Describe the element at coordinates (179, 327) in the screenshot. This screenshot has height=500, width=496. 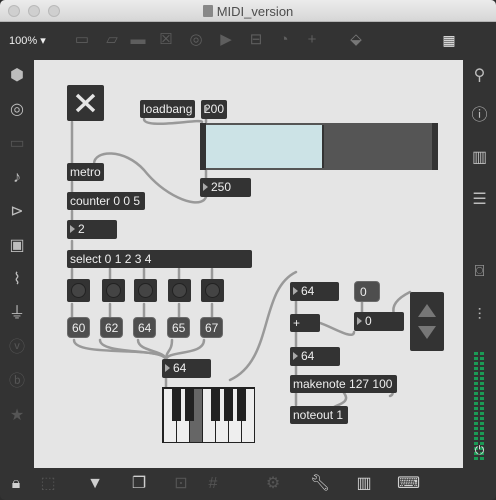
I see `message-65: 65` at that location.